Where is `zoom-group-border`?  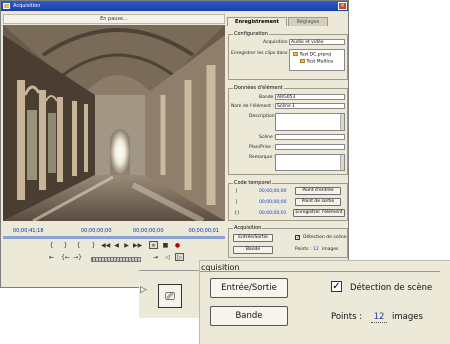 zoom-group-border is located at coordinates (320, 271).